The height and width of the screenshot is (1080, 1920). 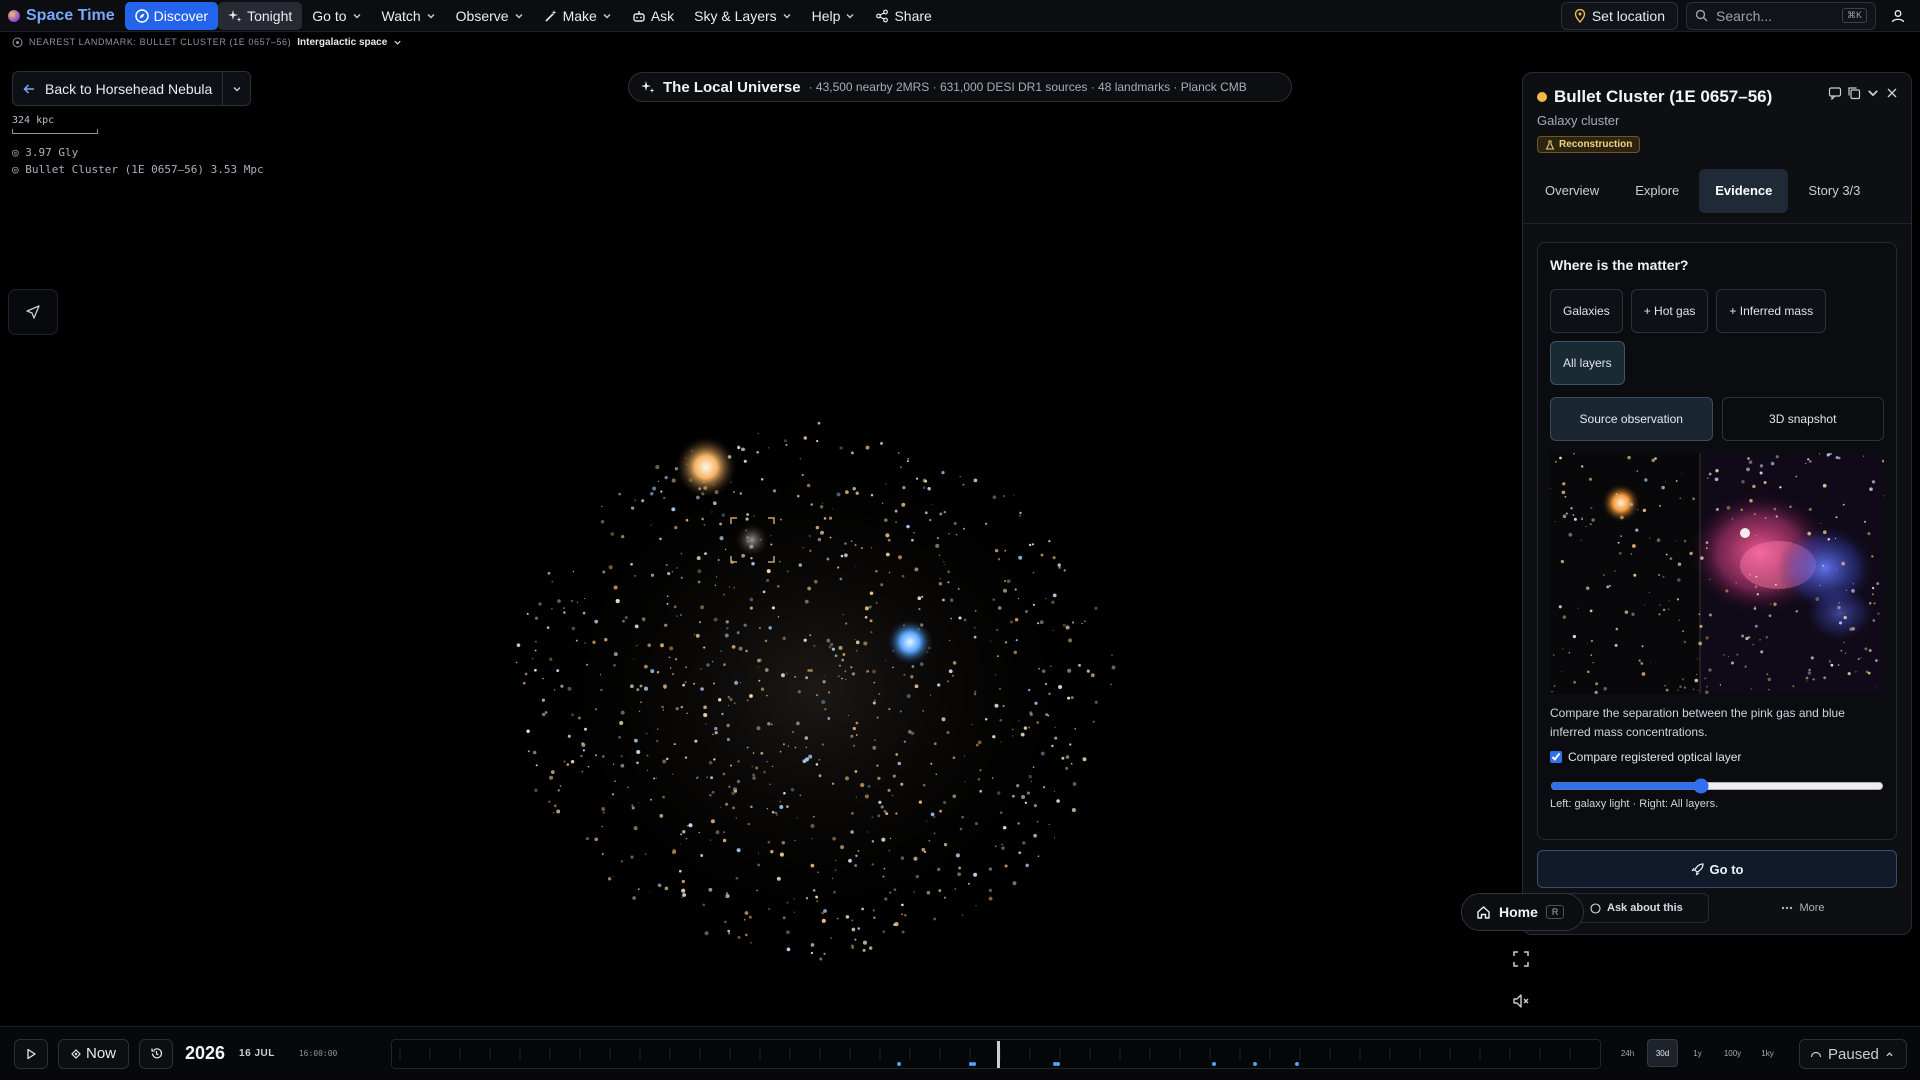 I want to click on nav-tonight-label: Tonight, so click(x=270, y=15).